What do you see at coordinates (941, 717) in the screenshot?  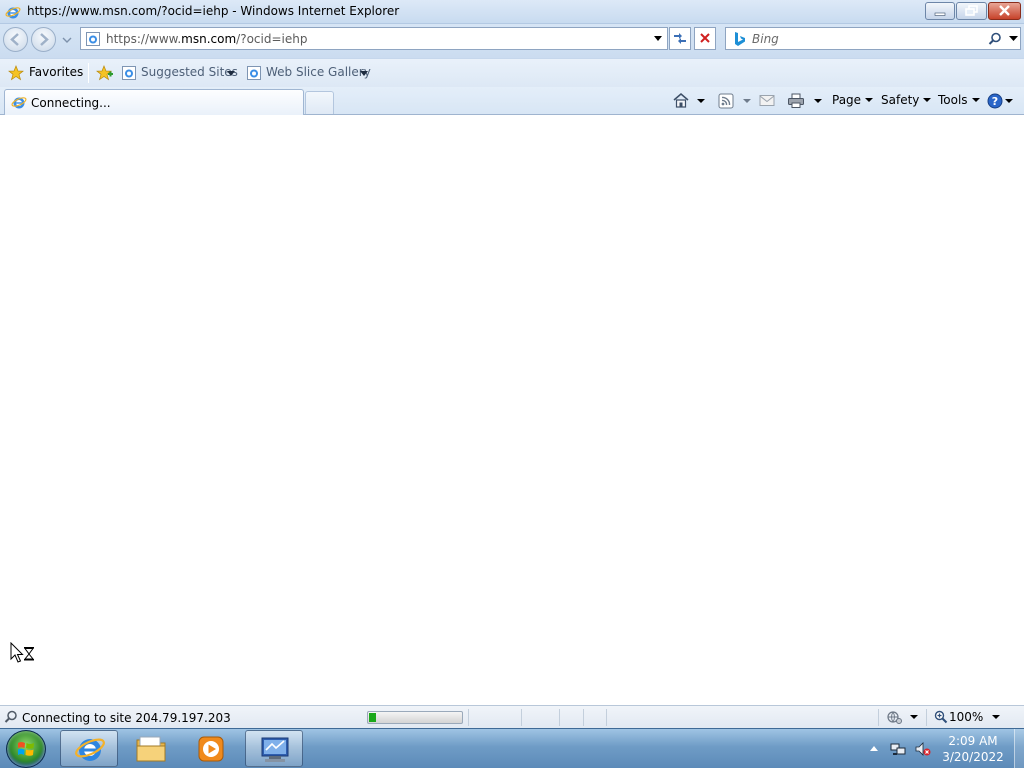 I see `zoom-icon` at bounding box center [941, 717].